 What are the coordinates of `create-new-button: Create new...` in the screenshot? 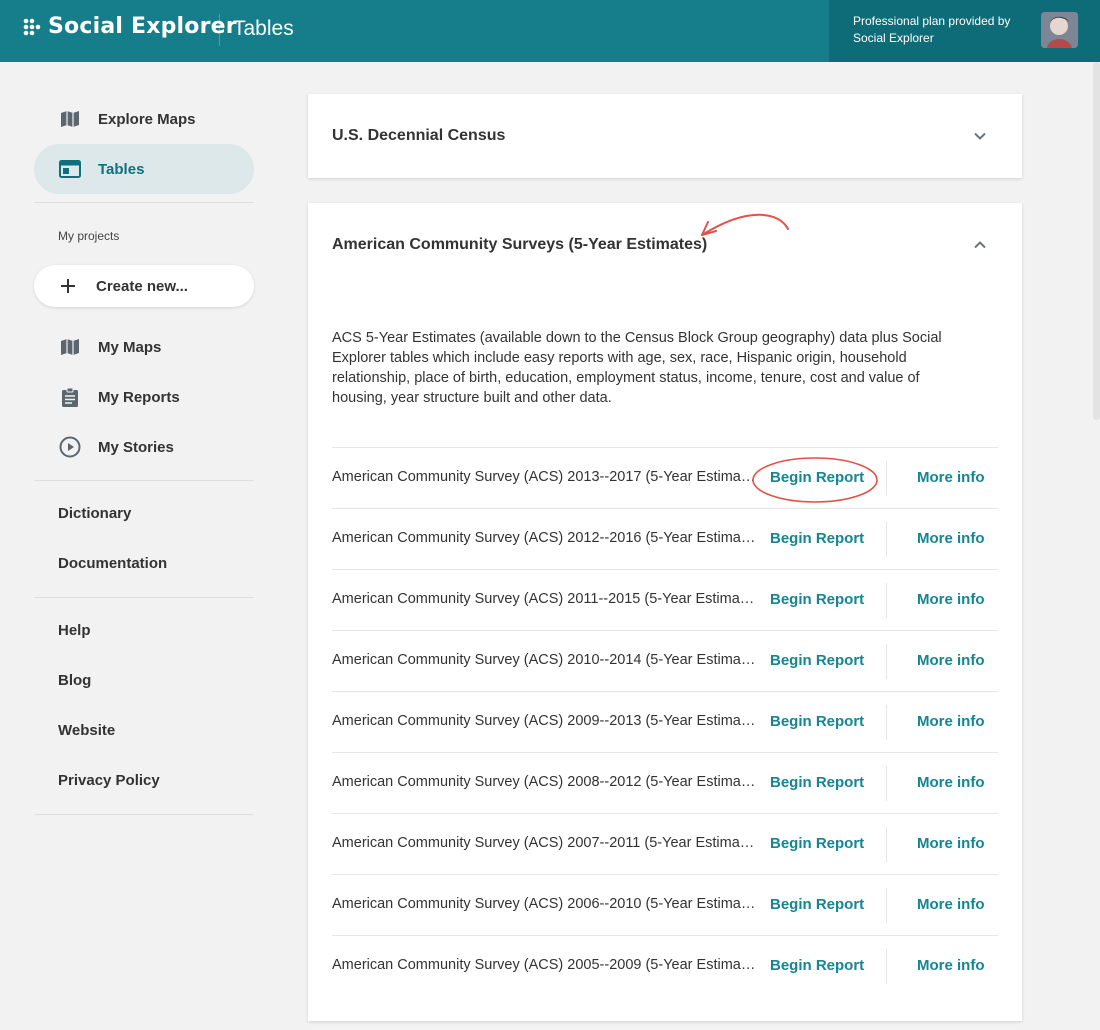 It's located at (144, 286).